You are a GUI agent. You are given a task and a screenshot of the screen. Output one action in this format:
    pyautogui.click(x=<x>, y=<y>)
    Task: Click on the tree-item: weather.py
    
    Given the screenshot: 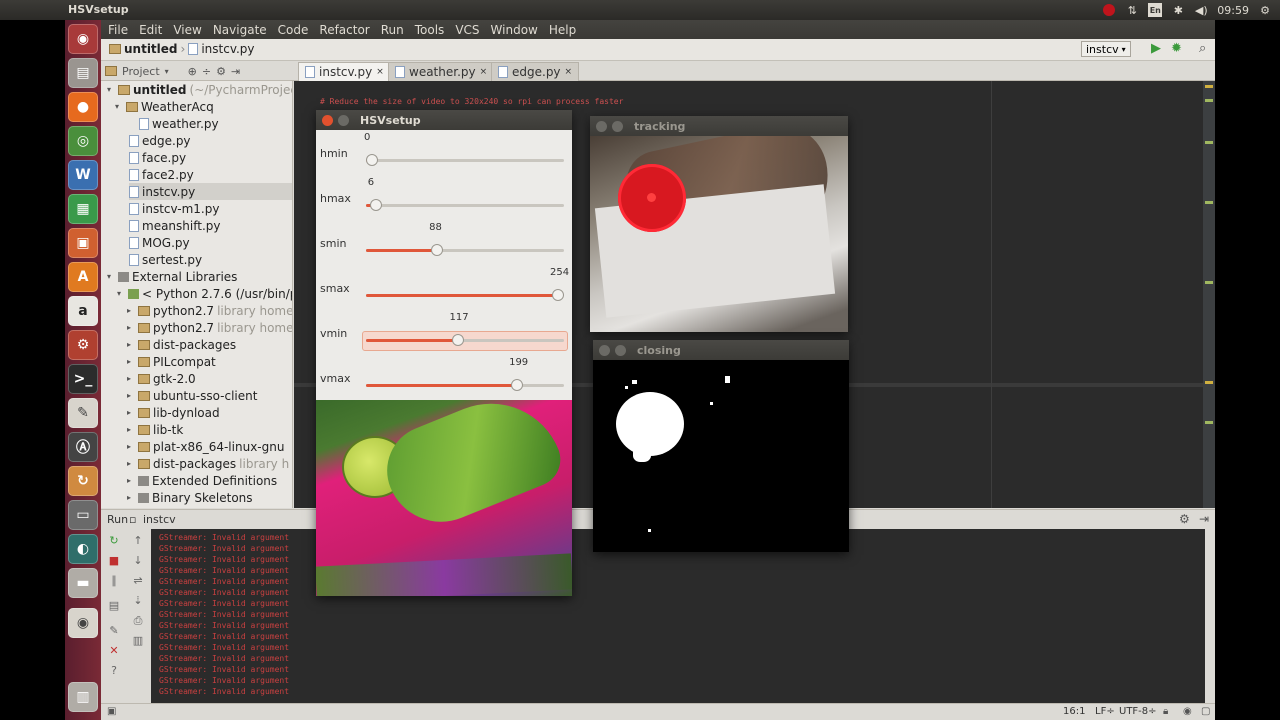 What is the action you would take?
    pyautogui.click(x=179, y=123)
    